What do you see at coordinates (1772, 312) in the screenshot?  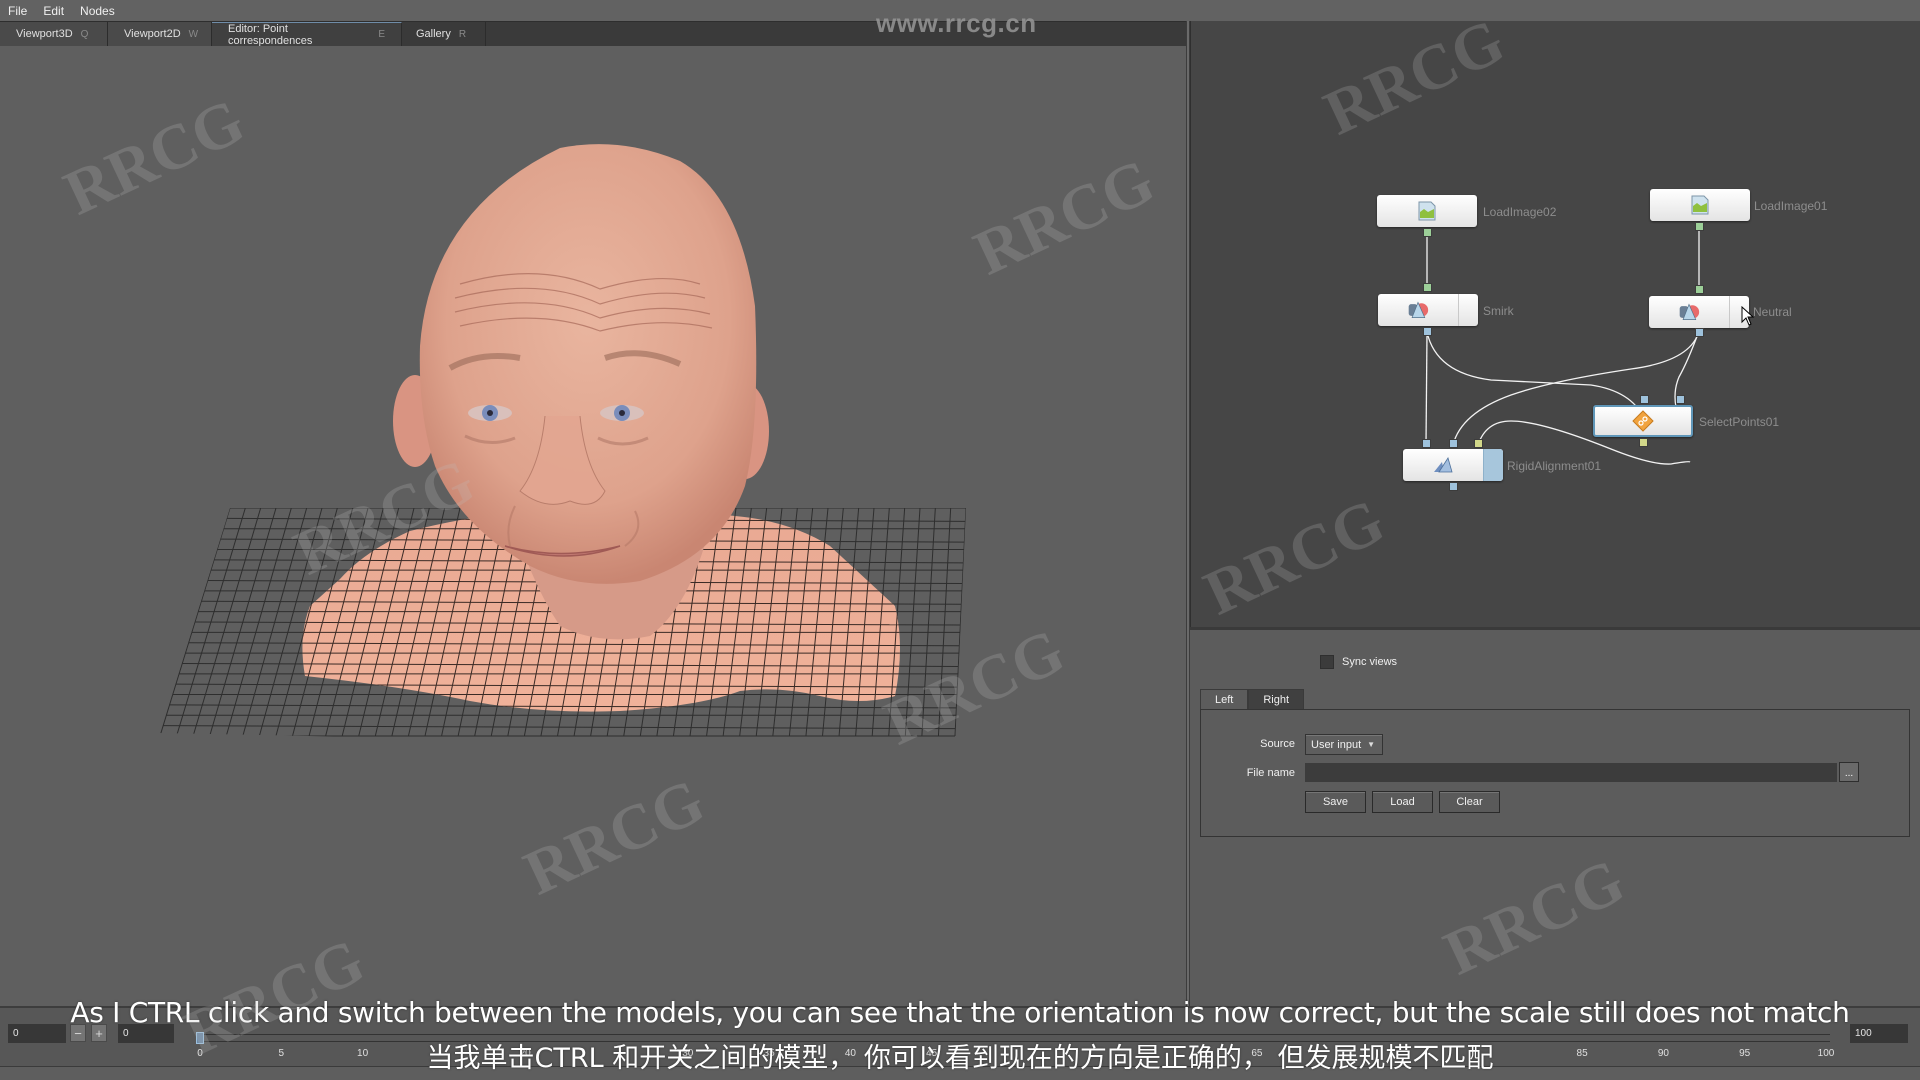 I see `node-label-neutral: Neutral` at bounding box center [1772, 312].